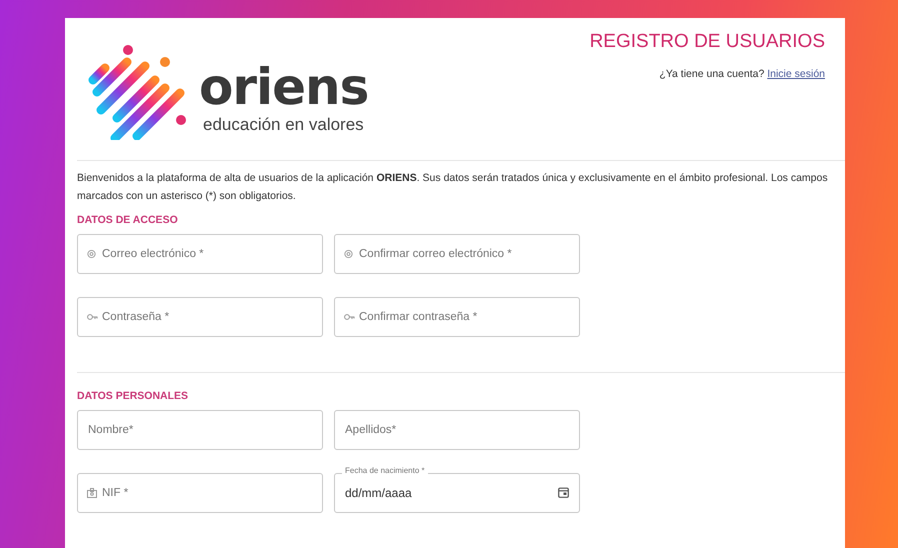 This screenshot has height=548, width=898. What do you see at coordinates (128, 220) in the screenshot?
I see `section-title: DATOS DE ACCESO` at bounding box center [128, 220].